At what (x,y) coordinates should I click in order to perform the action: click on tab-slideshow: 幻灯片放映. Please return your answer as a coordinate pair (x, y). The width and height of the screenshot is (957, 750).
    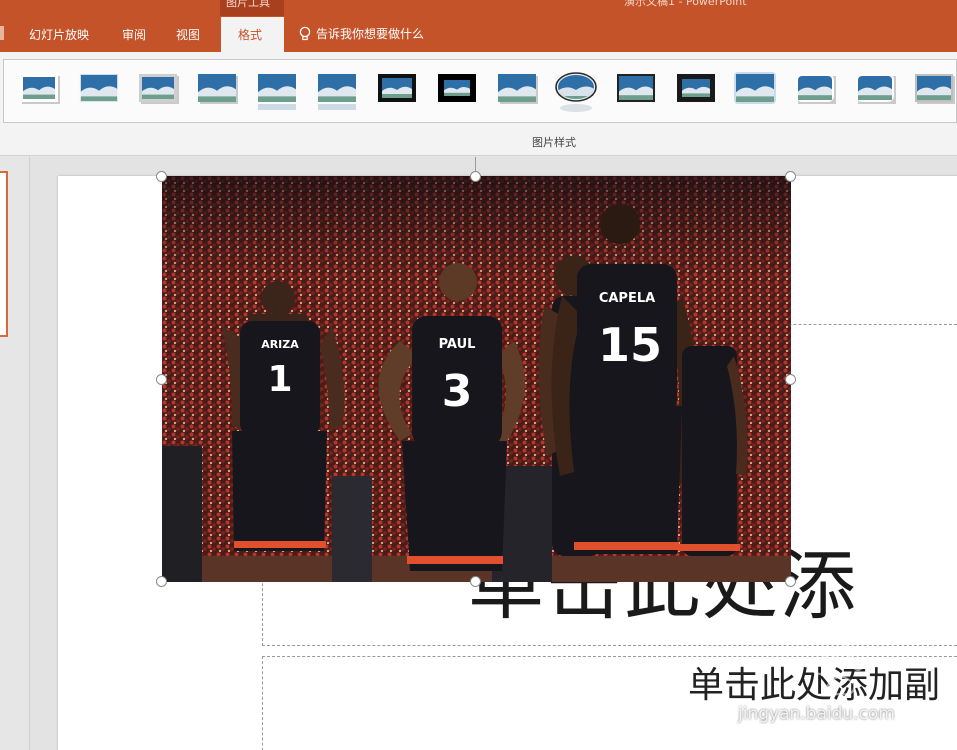
    Looking at the image, I should click on (59, 34).